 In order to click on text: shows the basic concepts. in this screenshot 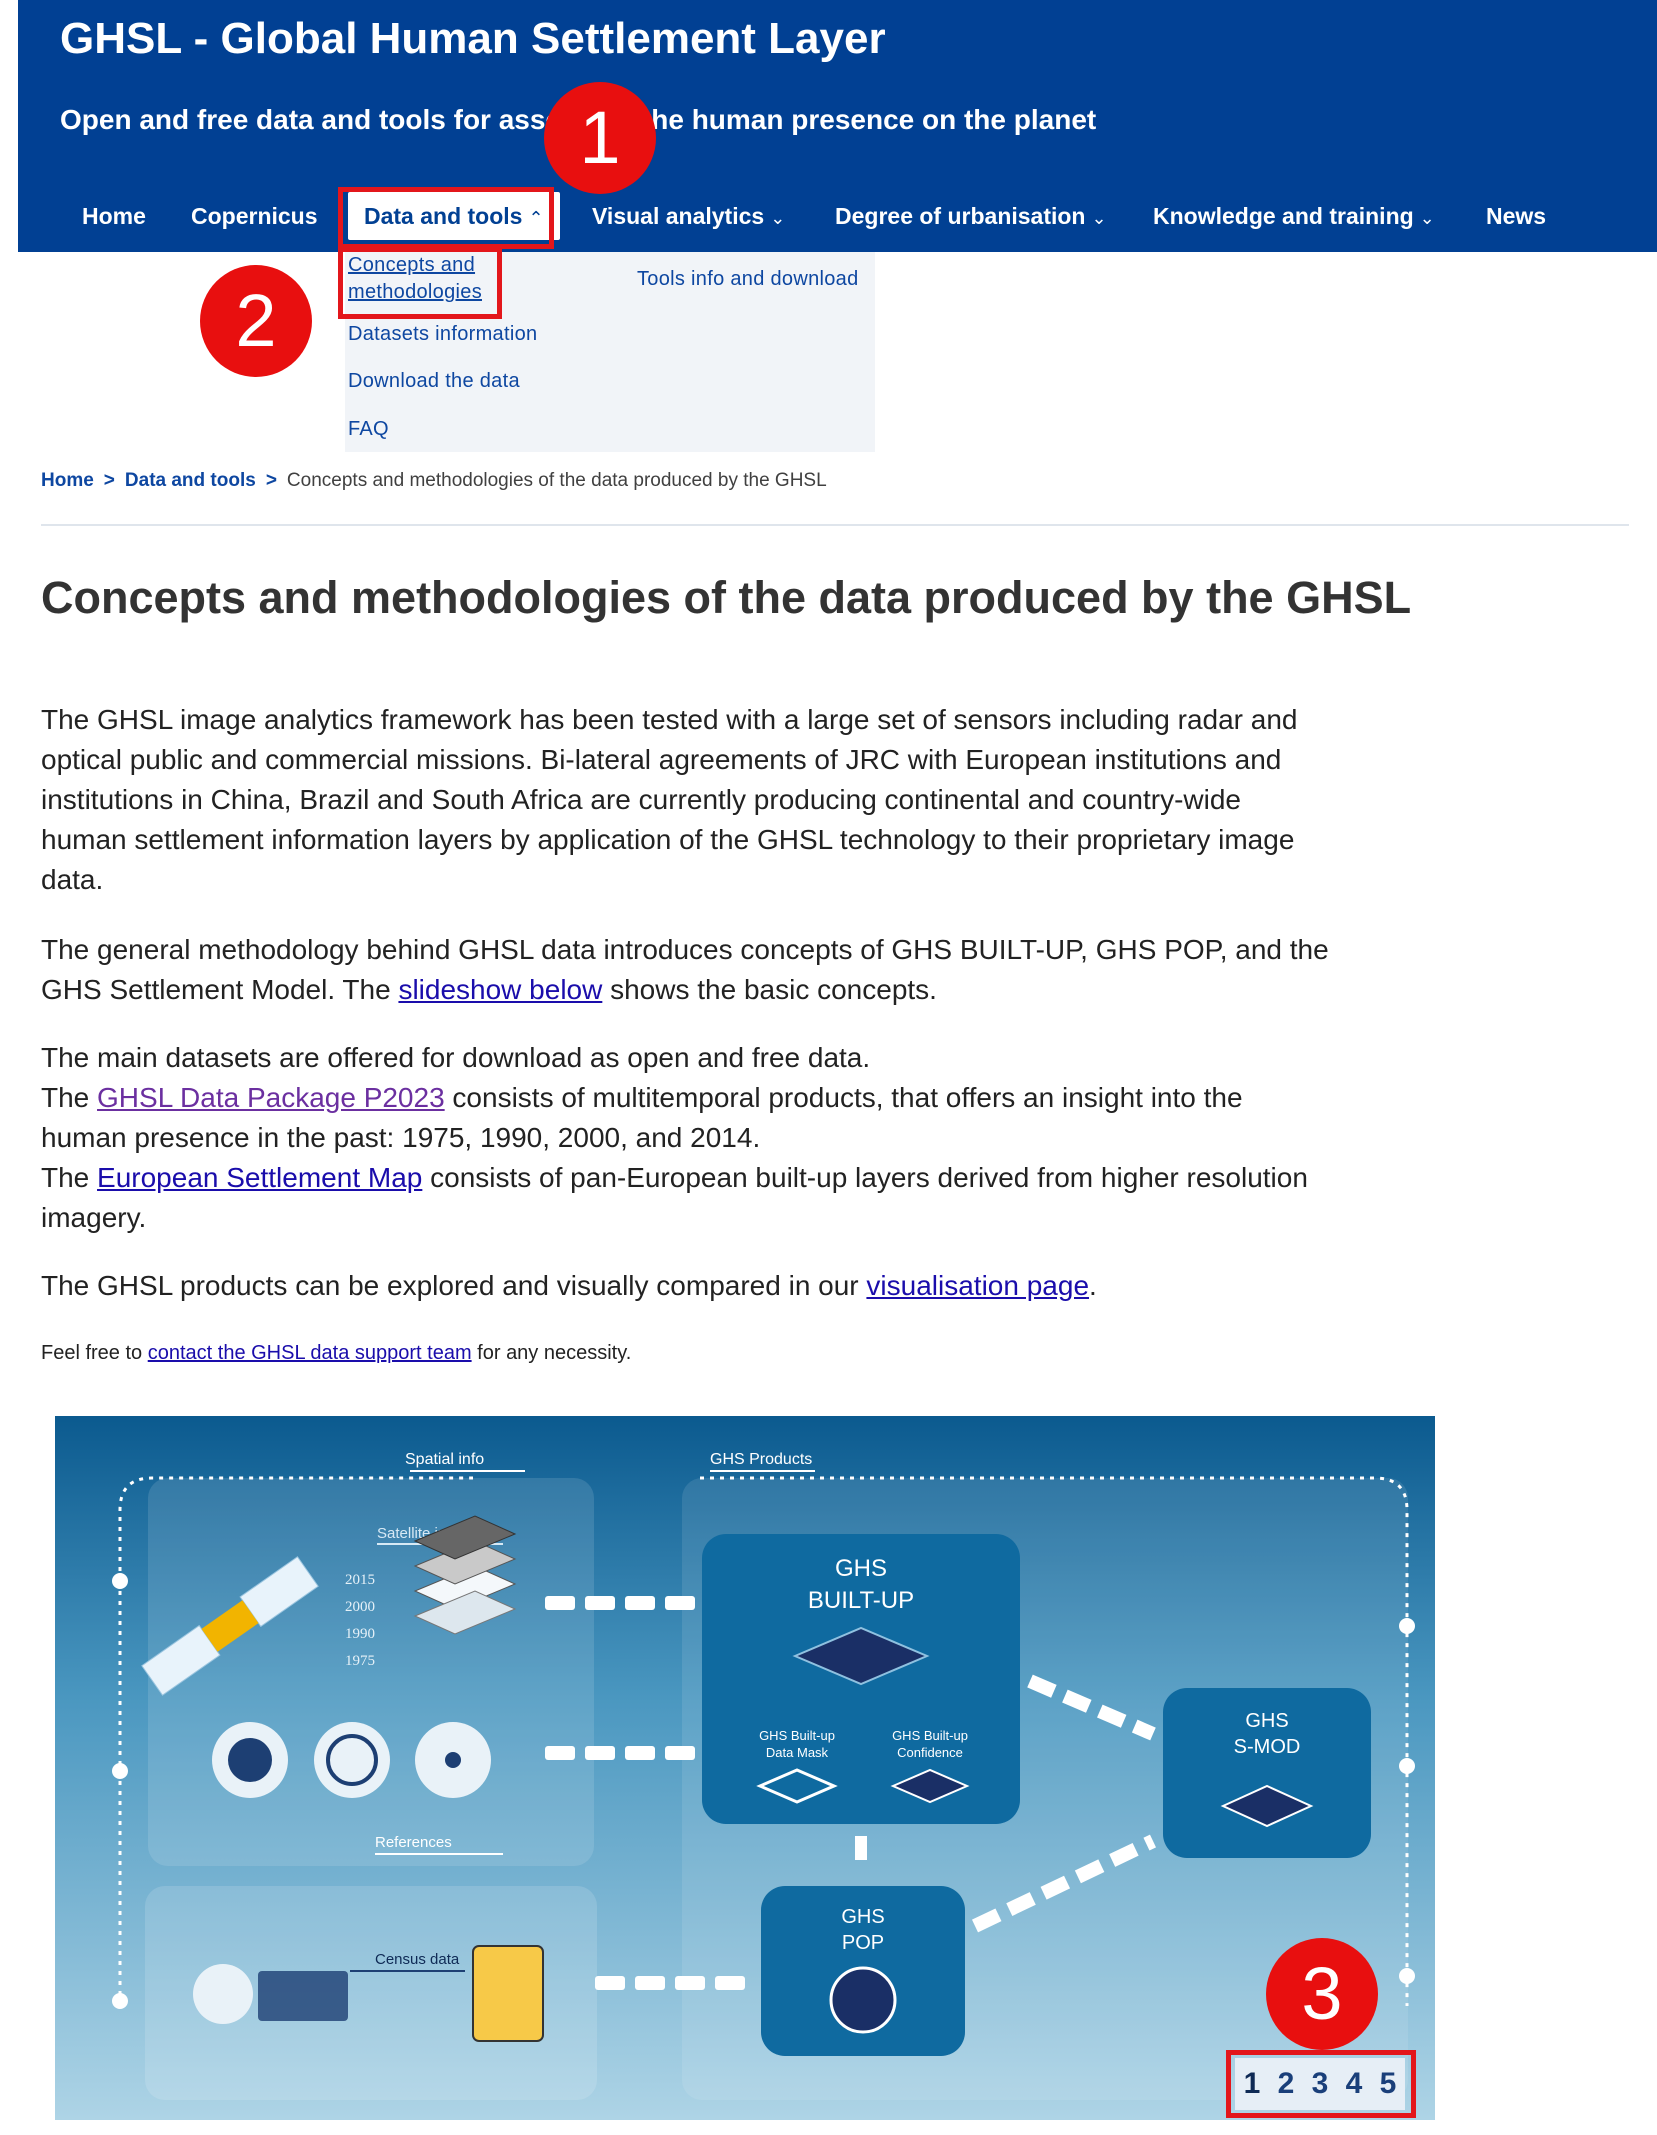, I will do `click(769, 989)`.